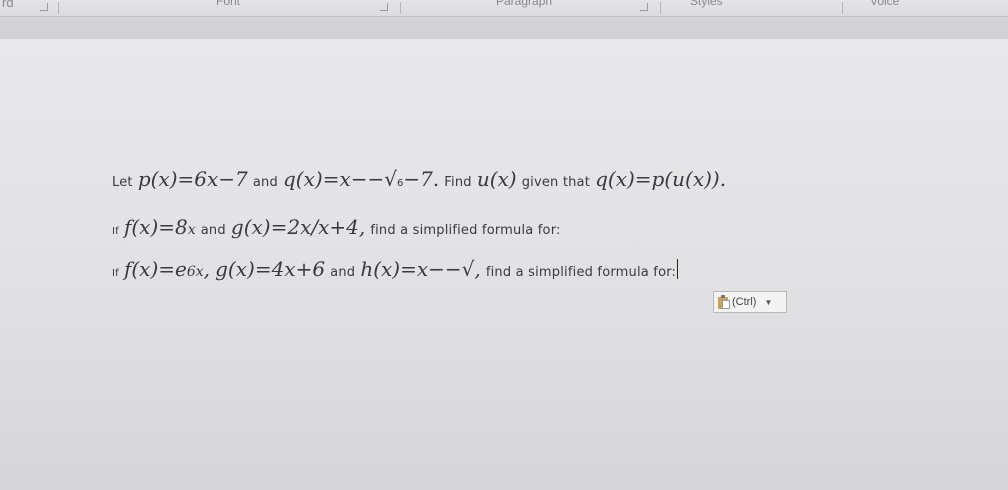 The width and height of the screenshot is (1008, 490). Describe the element at coordinates (458, 182) in the screenshot. I see `text-find: Find` at that location.